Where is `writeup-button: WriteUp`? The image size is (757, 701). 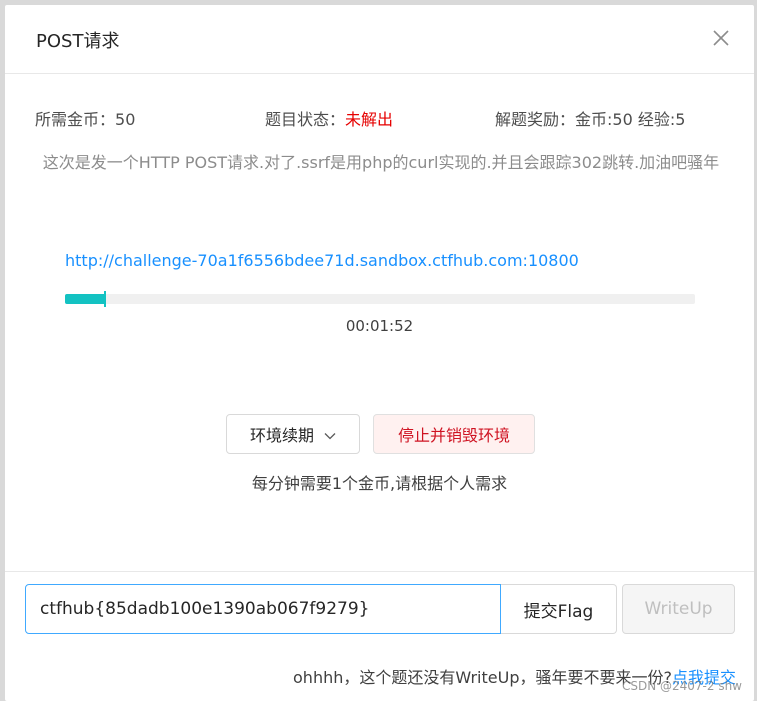 writeup-button: WriteUp is located at coordinates (678, 609).